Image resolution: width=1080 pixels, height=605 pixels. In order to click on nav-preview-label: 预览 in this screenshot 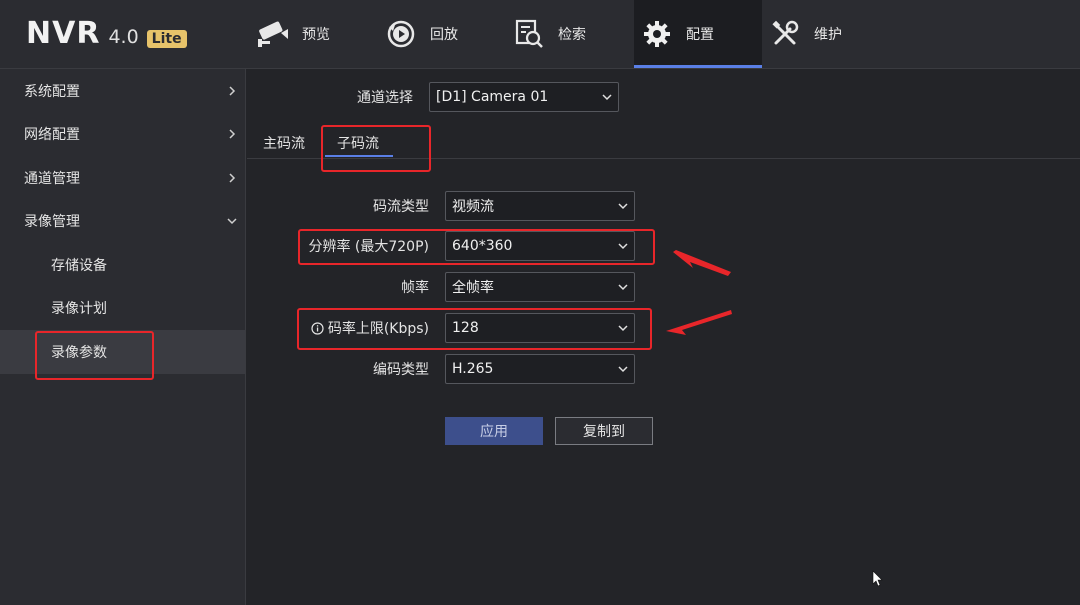, I will do `click(316, 35)`.